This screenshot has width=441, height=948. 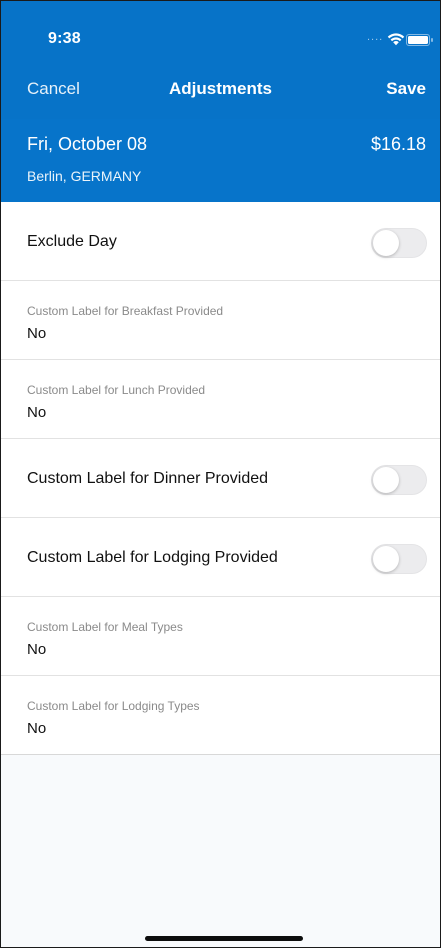 I want to click on meal-types-caption: Custom Label for Meal Types, so click(x=105, y=627).